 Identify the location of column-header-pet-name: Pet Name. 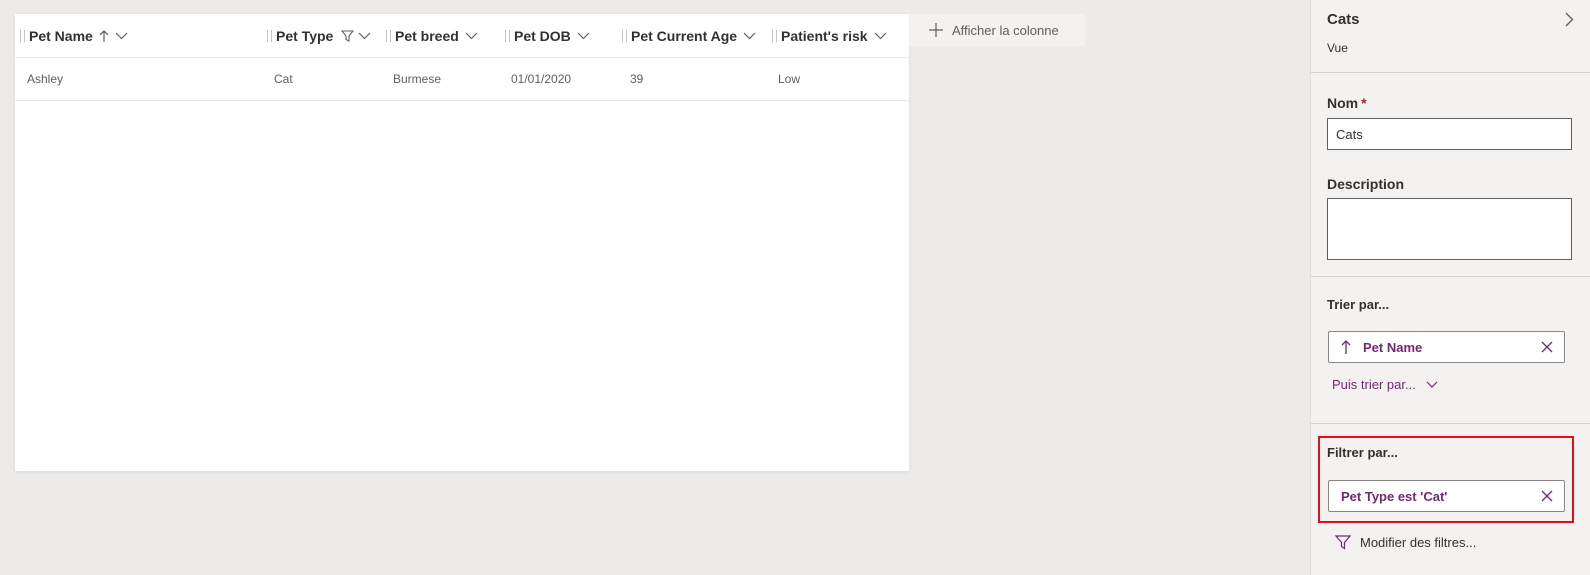
(74, 35).